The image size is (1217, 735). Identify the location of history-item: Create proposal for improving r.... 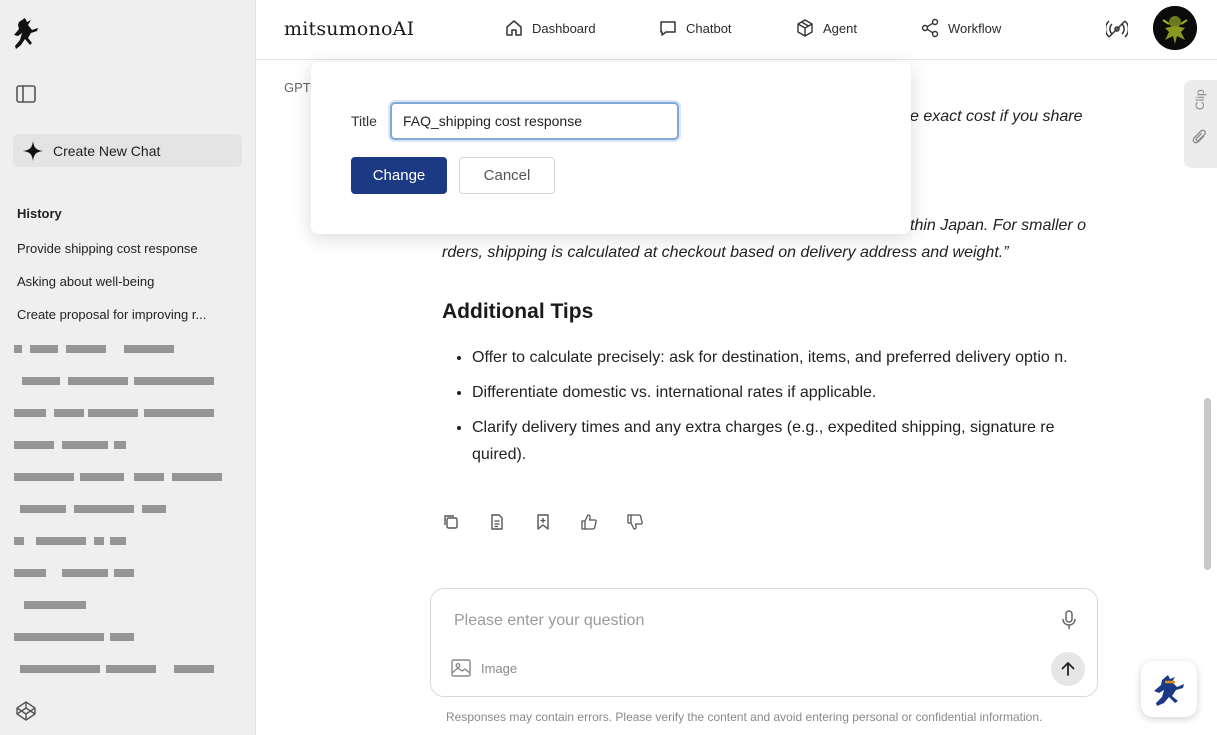
(124, 323).